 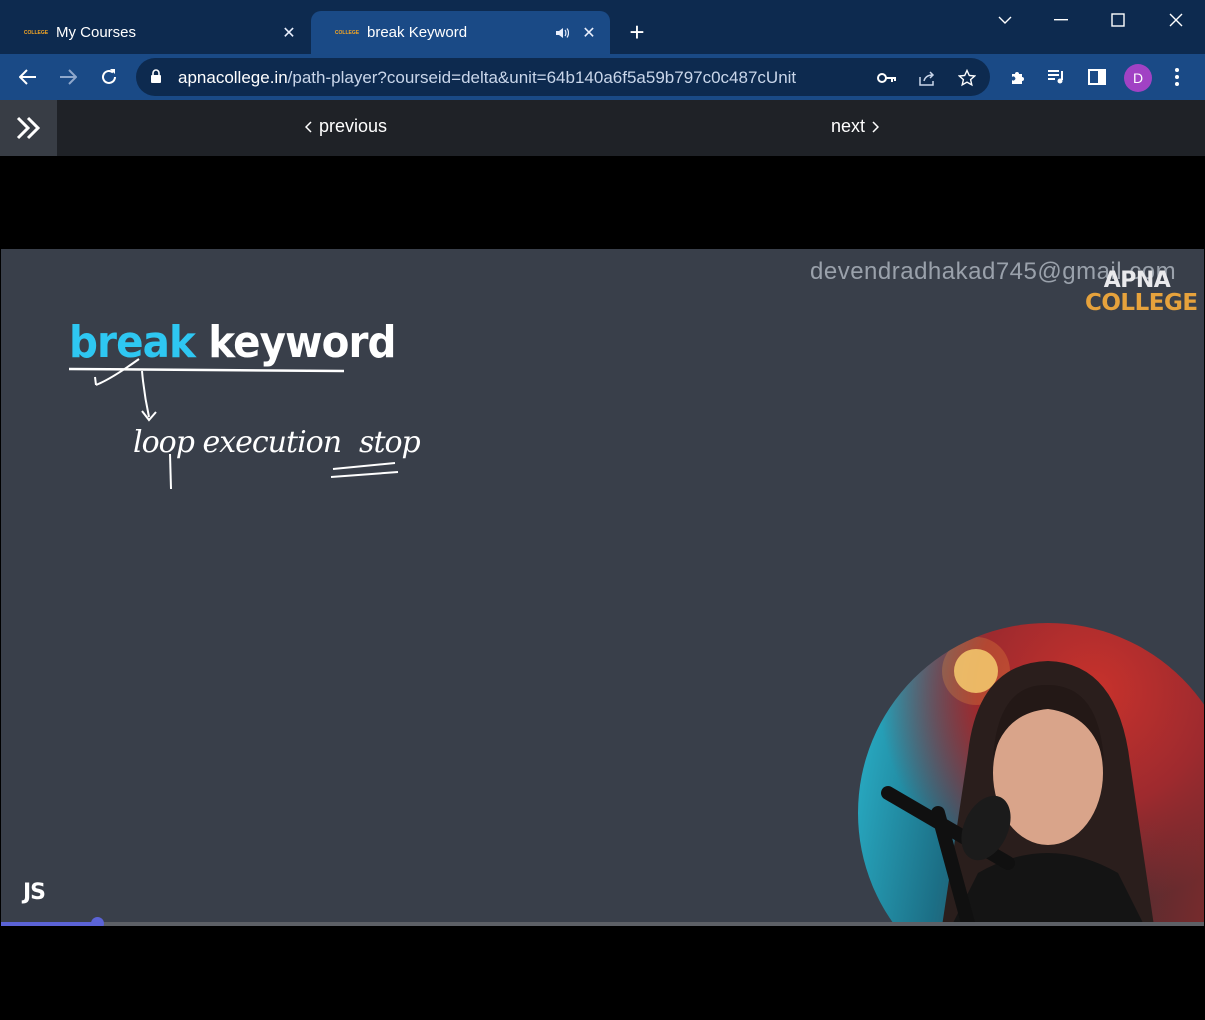 I want to click on chevron-left-icon, so click(x=308, y=126).